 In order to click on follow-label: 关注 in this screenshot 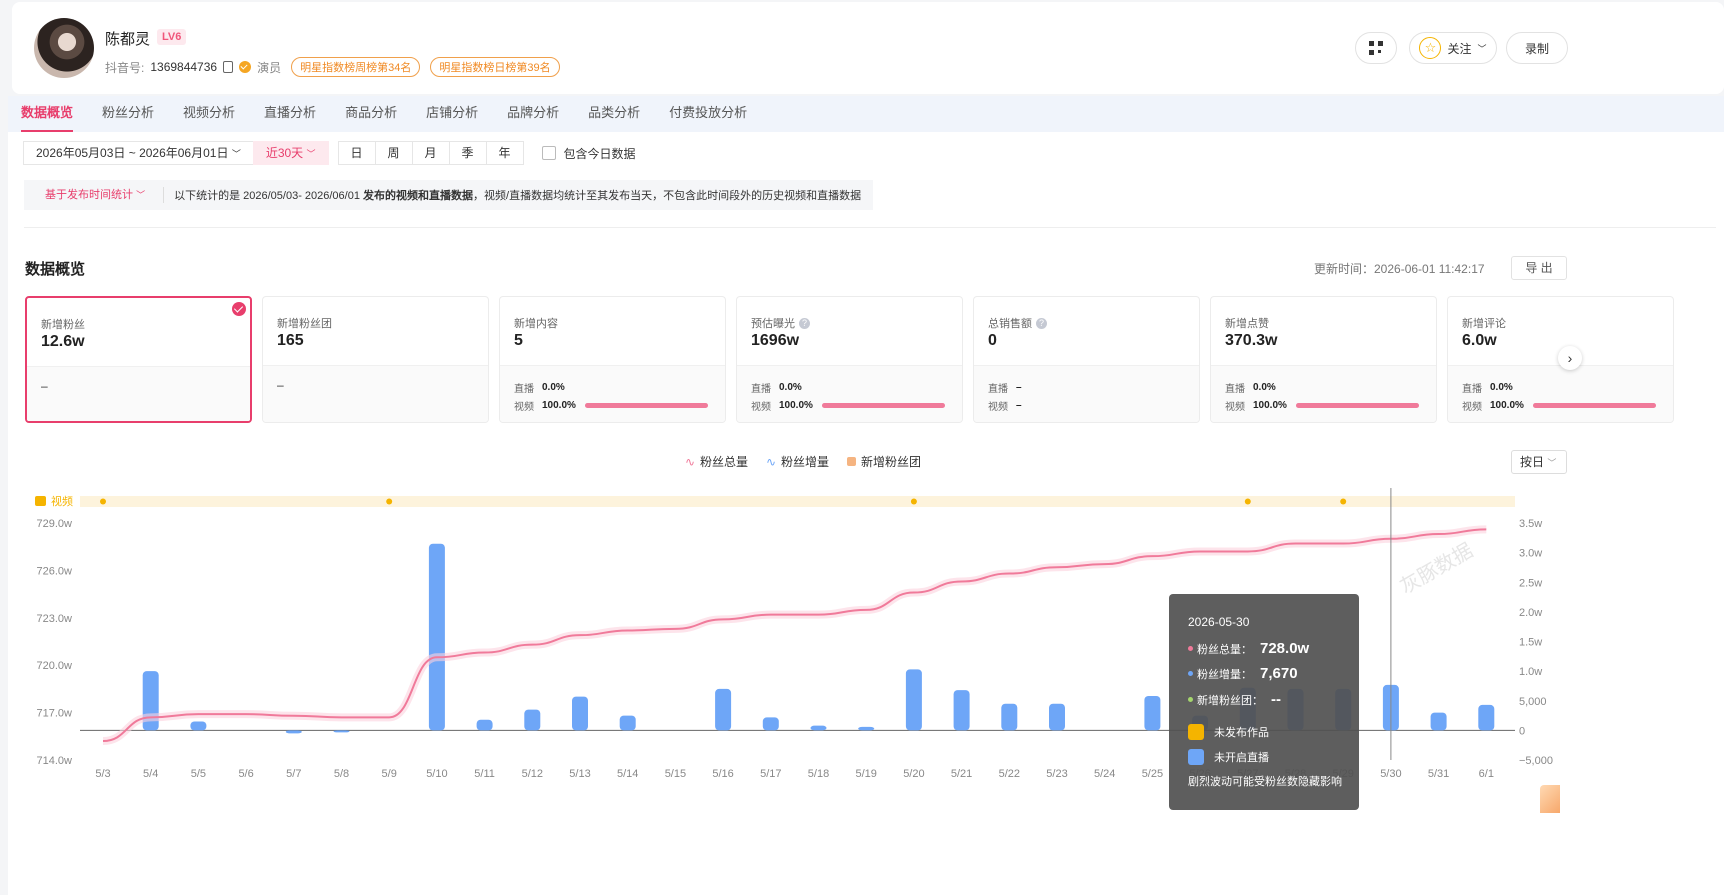, I will do `click(1459, 48)`.